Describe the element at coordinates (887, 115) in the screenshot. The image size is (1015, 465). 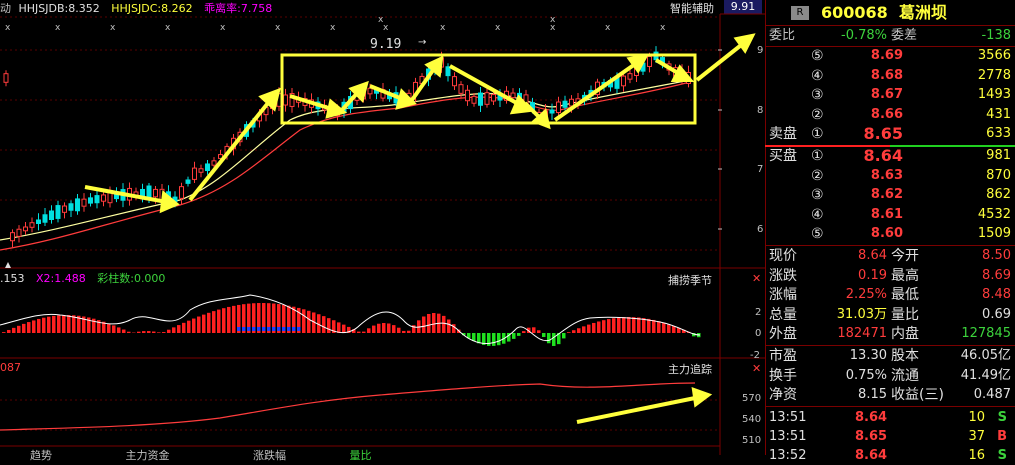
I see `sell-price: 8.66` at that location.